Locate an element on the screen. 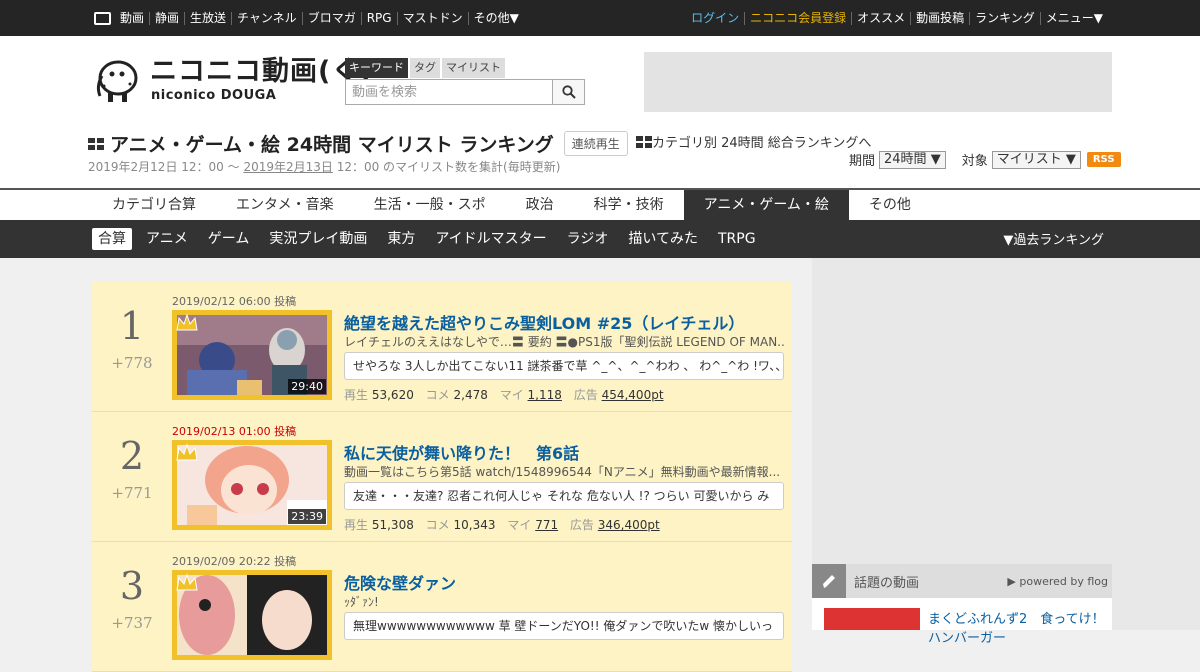  nav-video: 動画 is located at coordinates (133, 18).